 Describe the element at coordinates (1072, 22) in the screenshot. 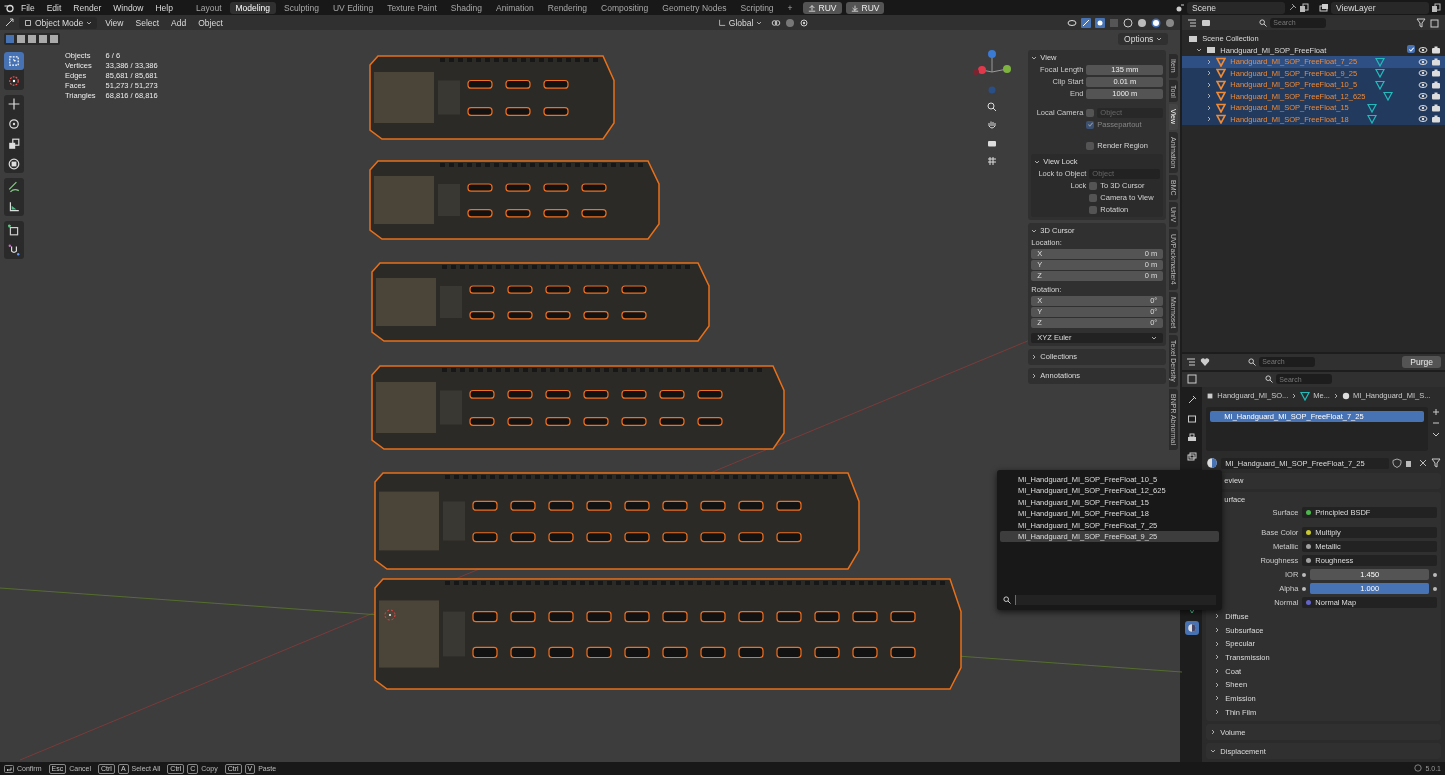

I see `visibility-icon` at that location.